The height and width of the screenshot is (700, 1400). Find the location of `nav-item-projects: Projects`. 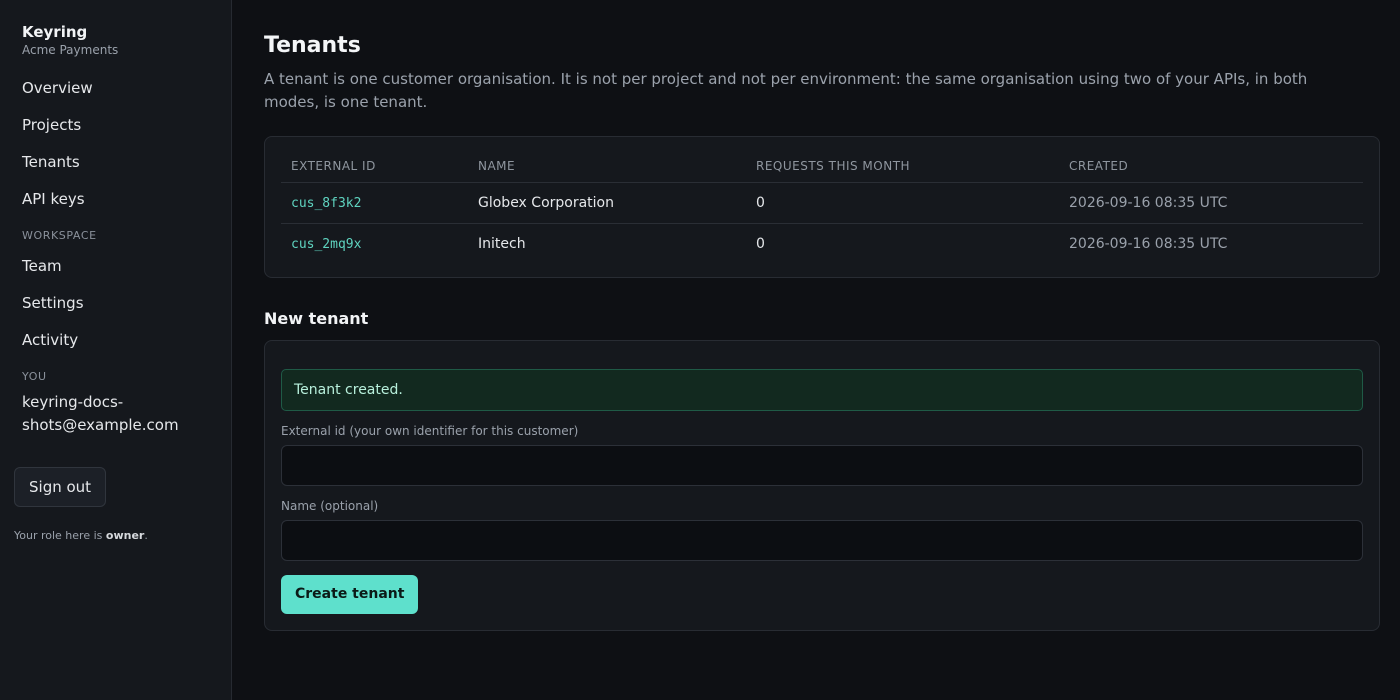

nav-item-projects: Projects is located at coordinates (115, 125).